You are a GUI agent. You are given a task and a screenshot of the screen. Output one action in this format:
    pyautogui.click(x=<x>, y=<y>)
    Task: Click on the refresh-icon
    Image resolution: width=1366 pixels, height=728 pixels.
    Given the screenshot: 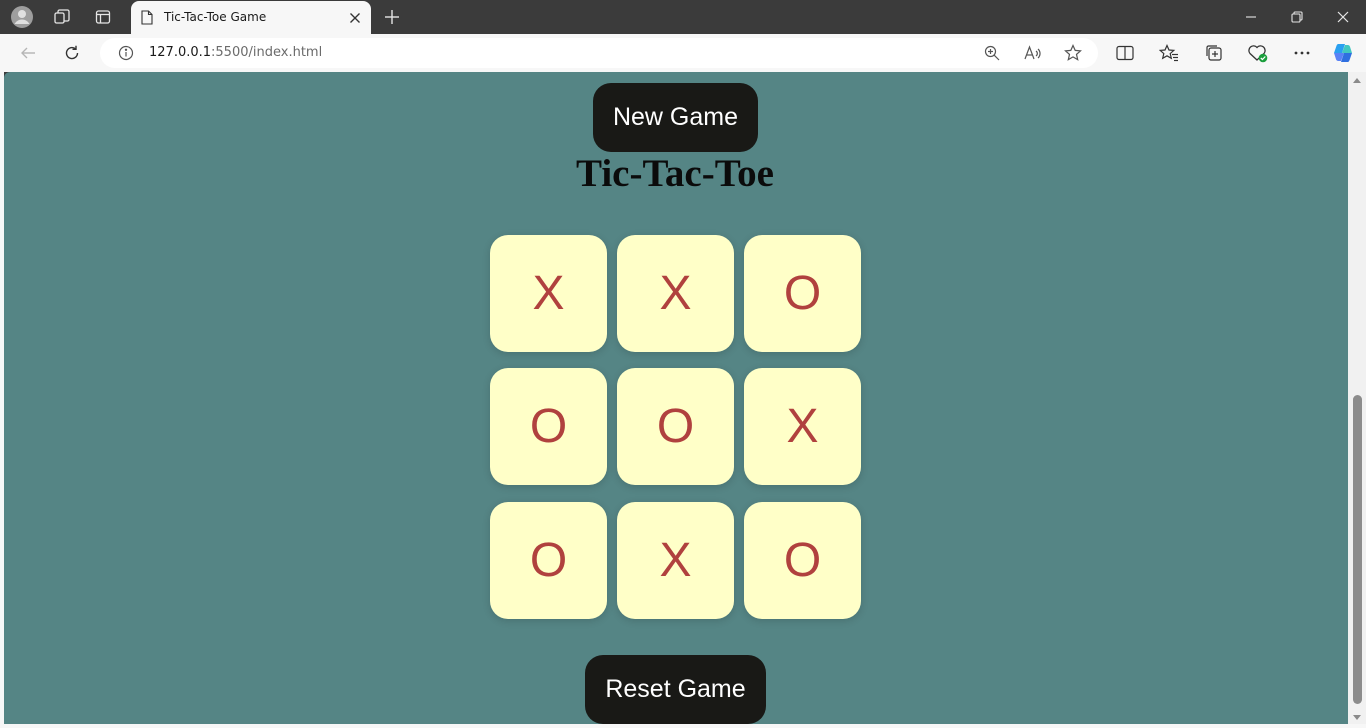 What is the action you would take?
    pyautogui.click(x=72, y=53)
    